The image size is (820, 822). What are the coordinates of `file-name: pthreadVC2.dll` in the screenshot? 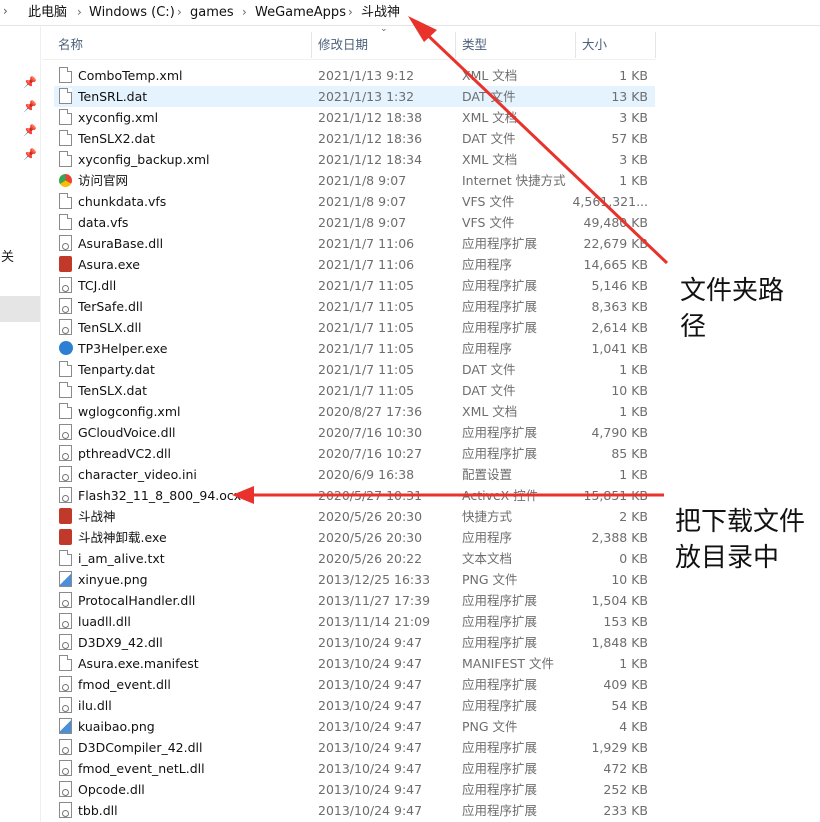 It's located at (124, 453).